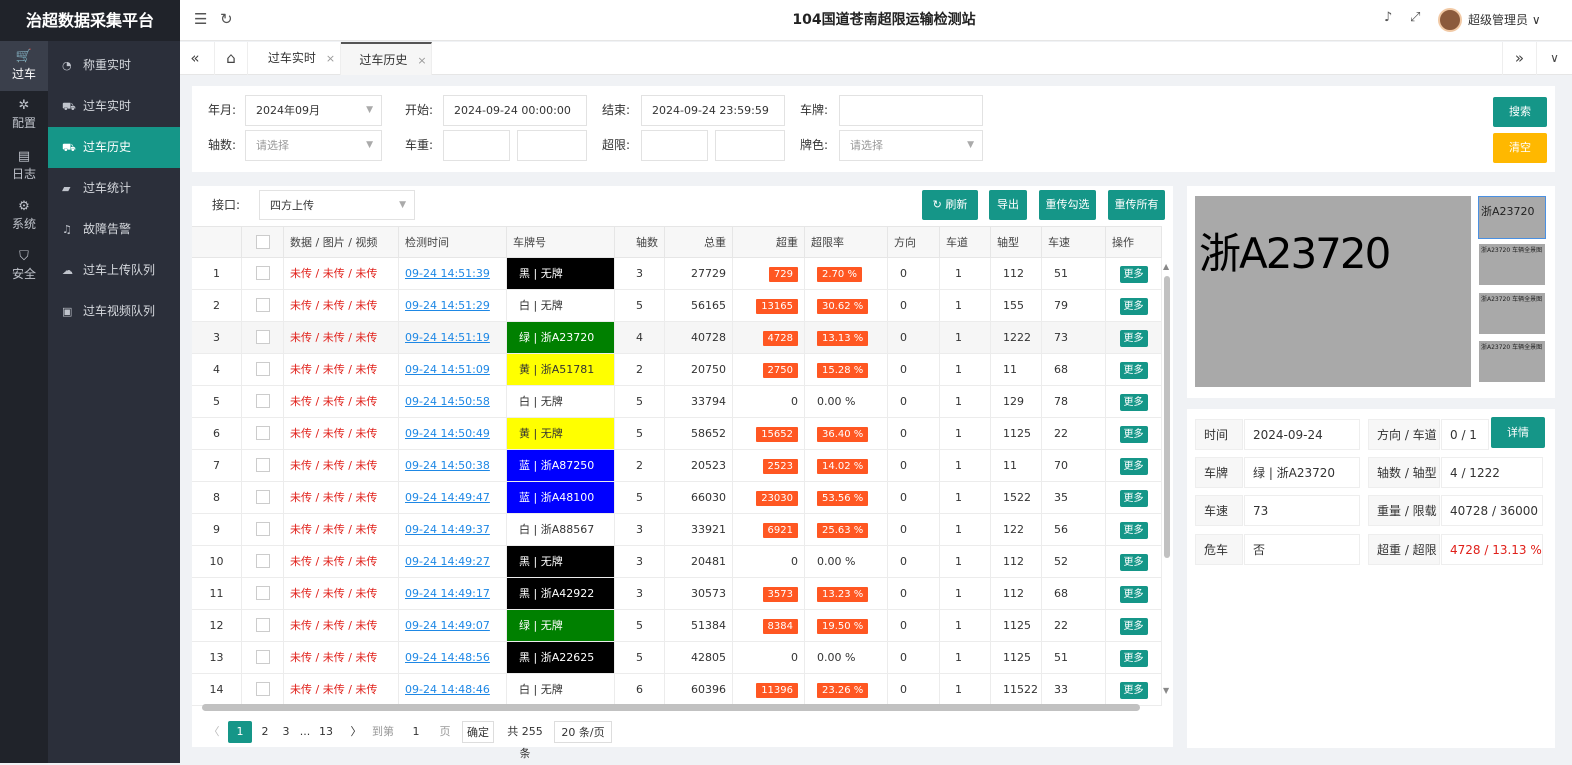 This screenshot has width=1572, height=765. I want to click on column-header: 超限率, so click(846, 242).